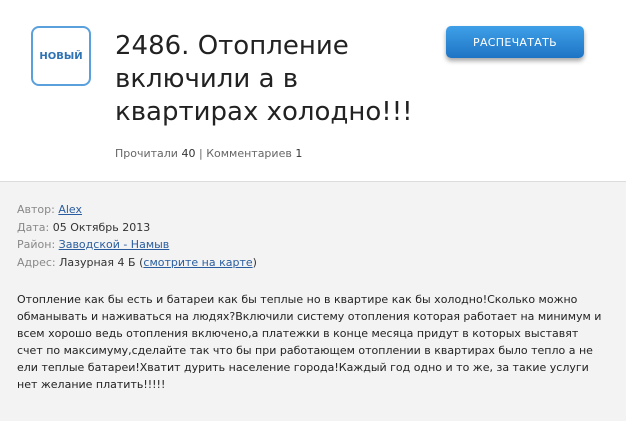 Image resolution: width=626 pixels, height=421 pixels. I want to click on comments-label: Комментариев, so click(249, 153).